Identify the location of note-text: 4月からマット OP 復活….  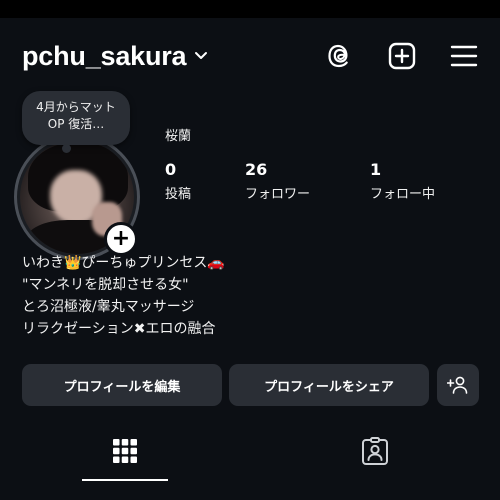
(76, 115).